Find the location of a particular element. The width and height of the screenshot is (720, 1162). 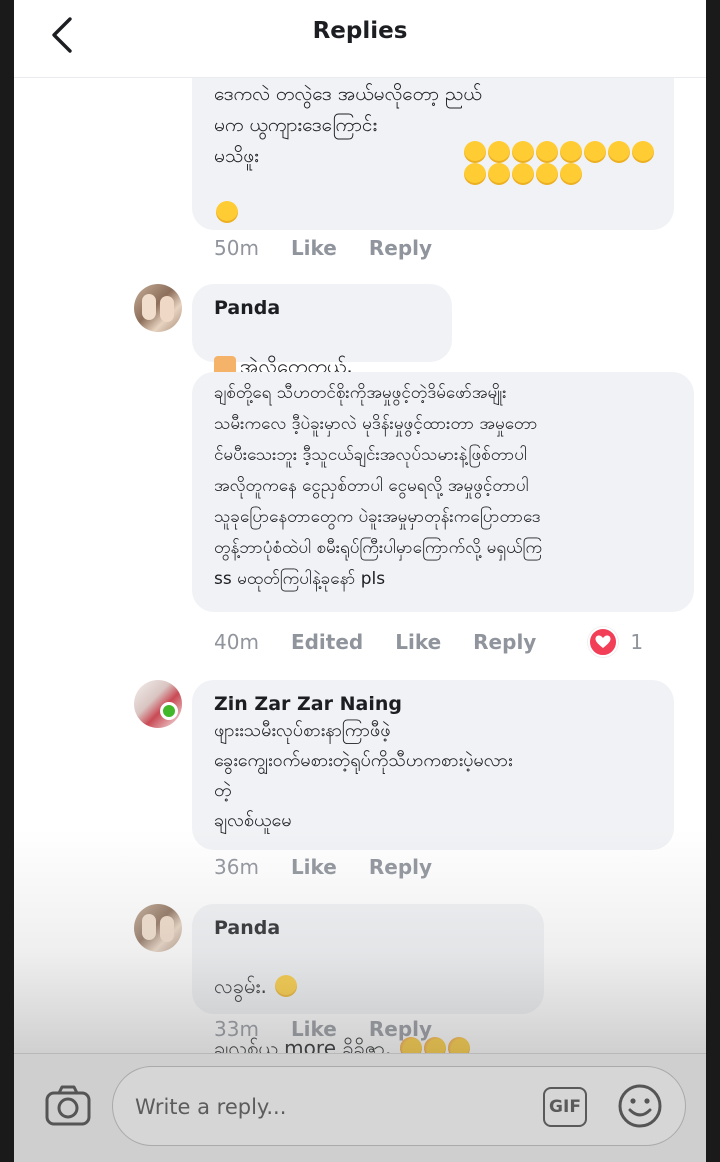

comment-meta: 36m Like Reply is located at coordinates (339, 867).